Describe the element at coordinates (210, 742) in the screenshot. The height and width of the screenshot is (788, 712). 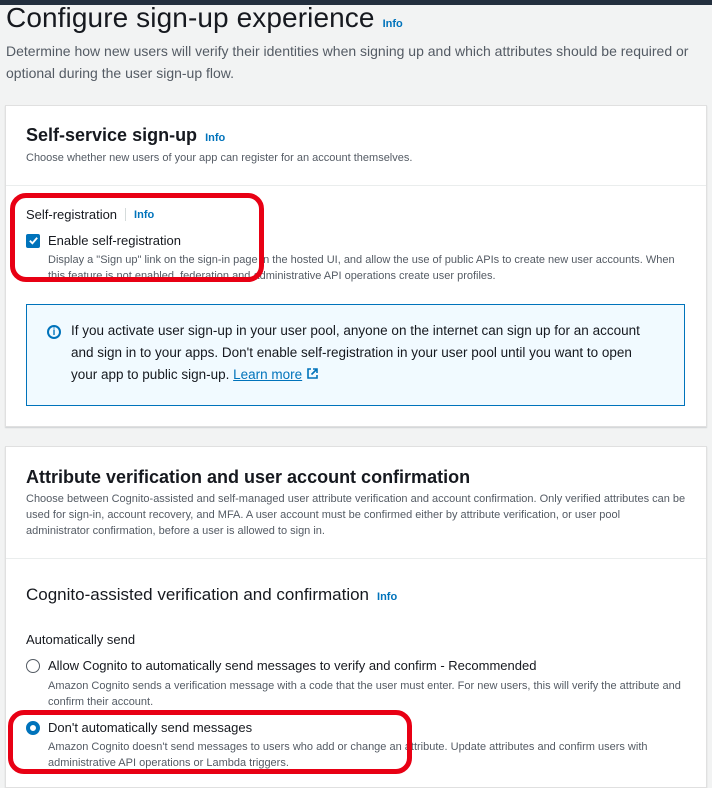
I see `highlight-dont-send` at that location.